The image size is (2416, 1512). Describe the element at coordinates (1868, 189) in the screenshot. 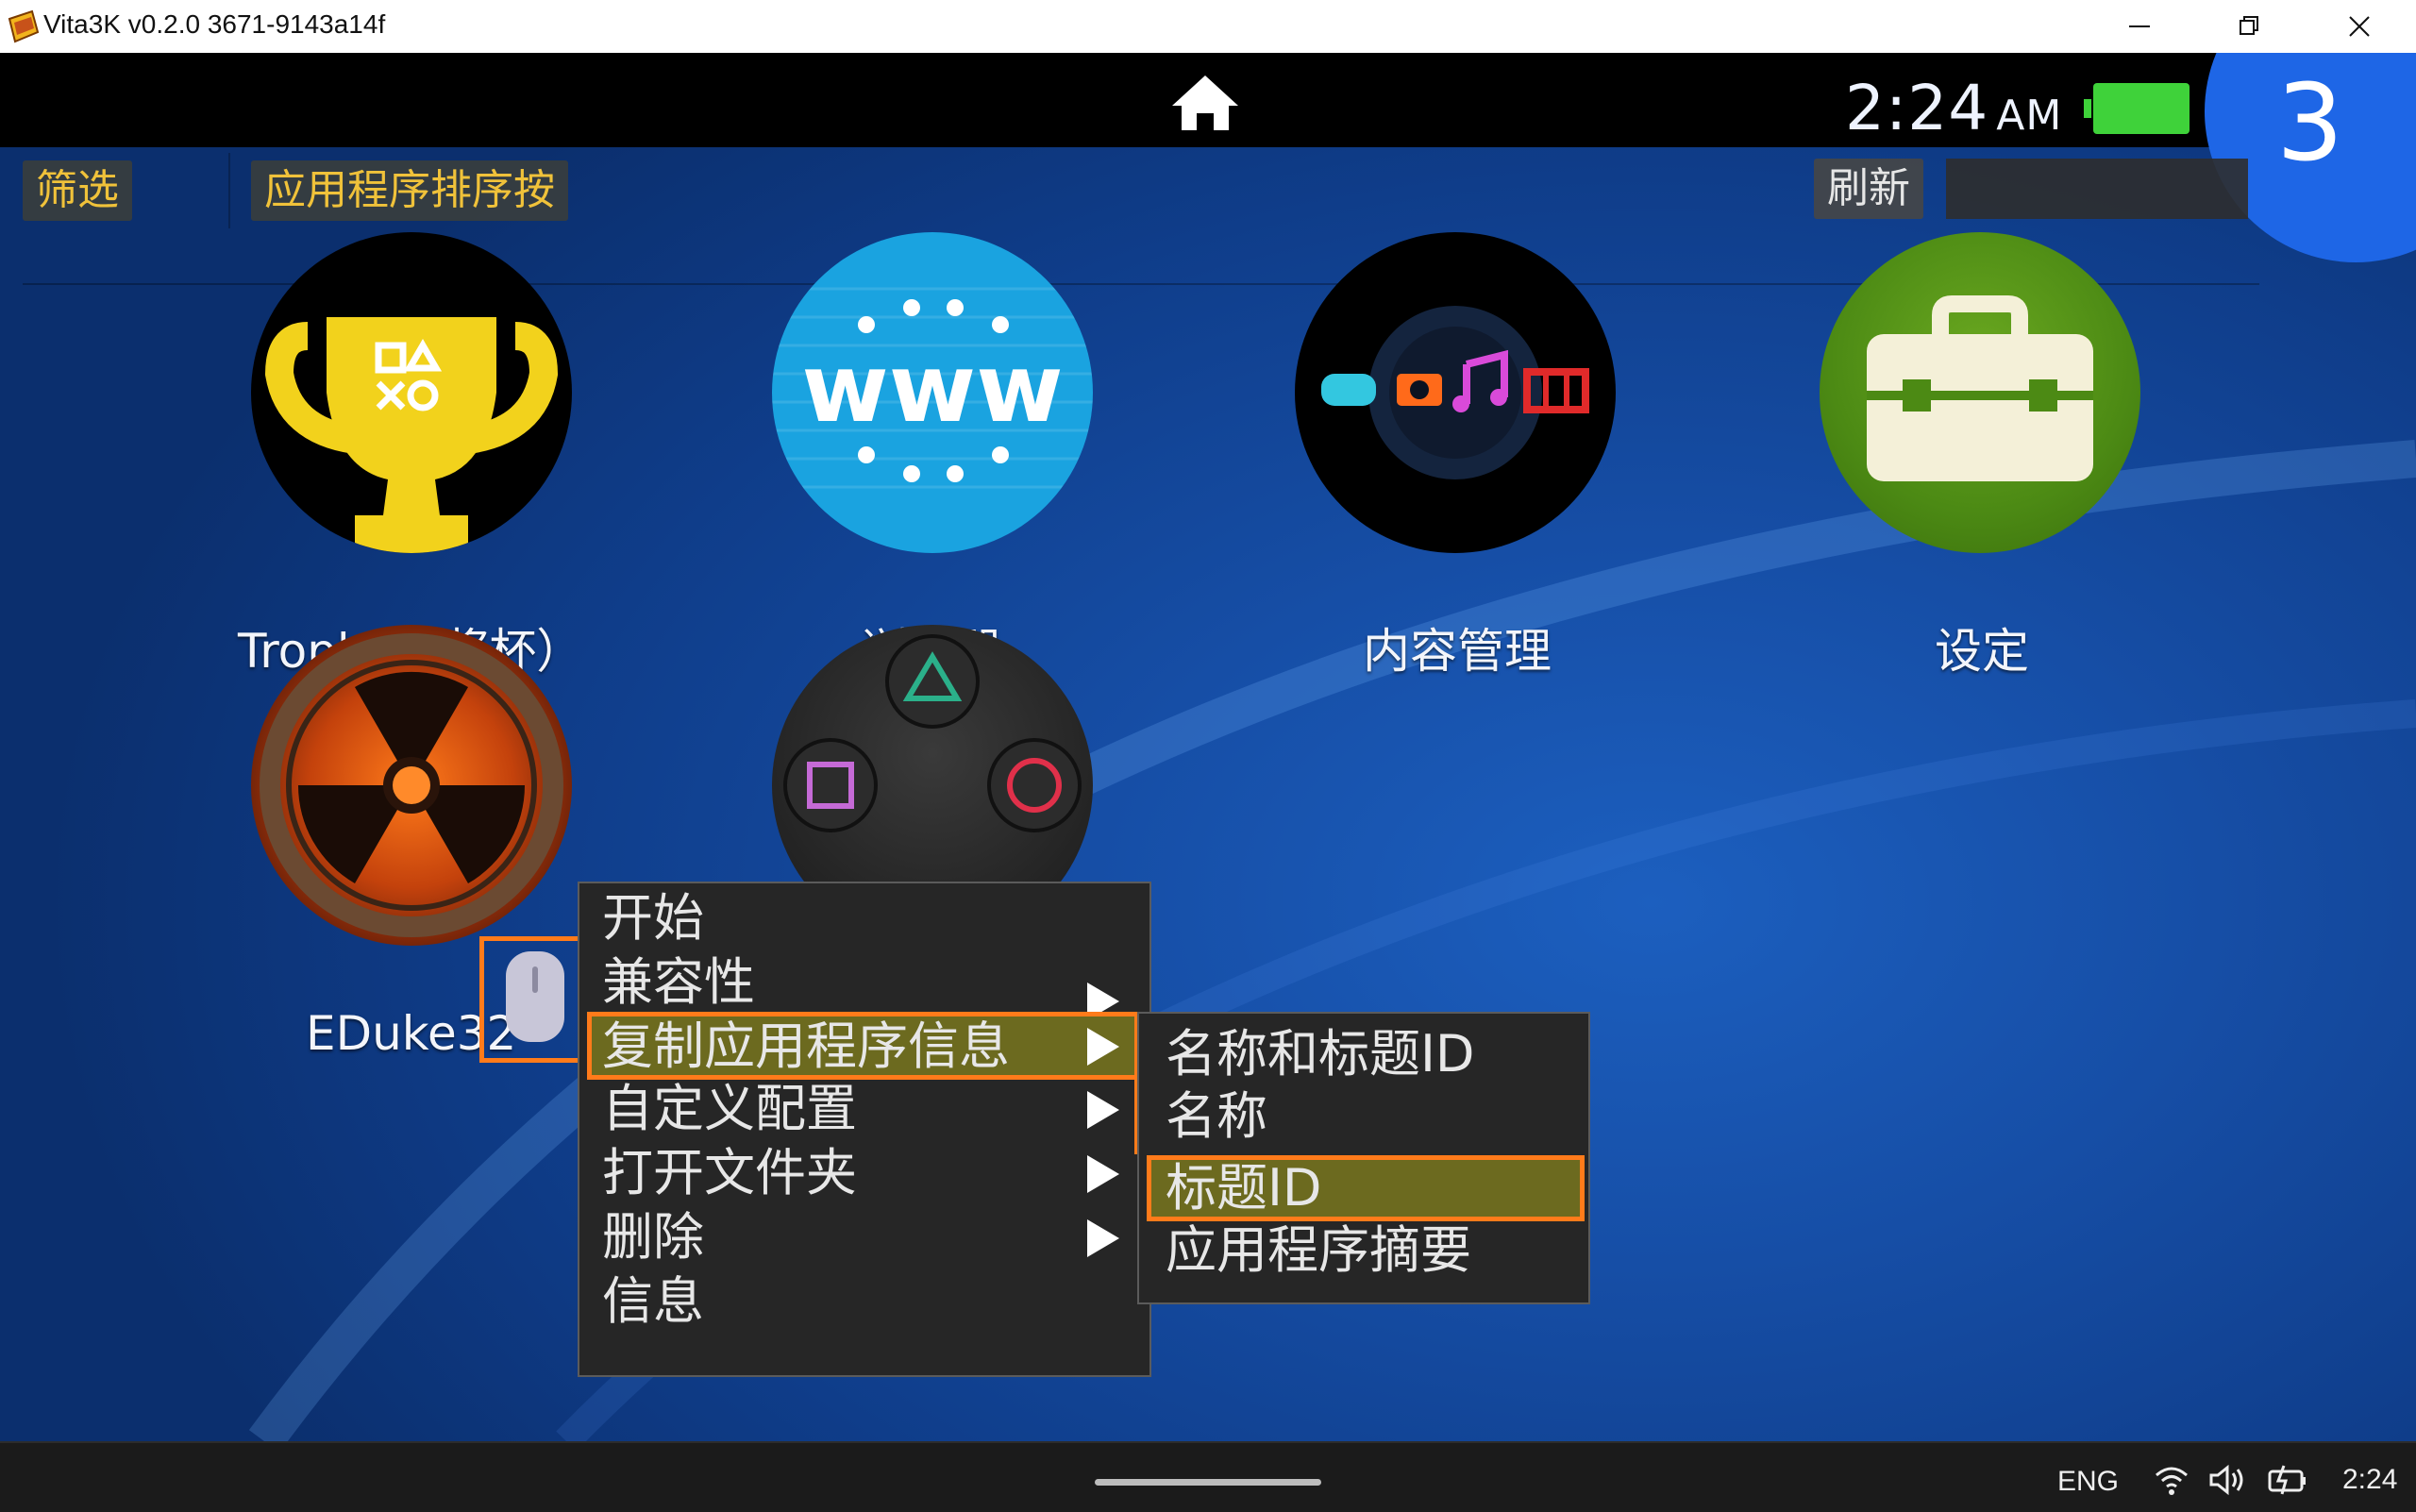

I see `refresh-button: 刷新` at that location.